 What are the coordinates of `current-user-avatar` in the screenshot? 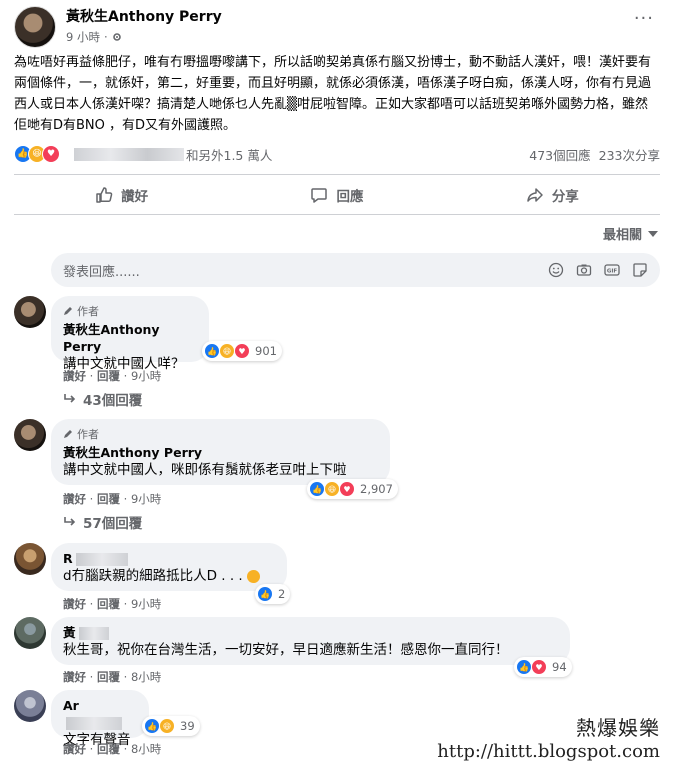 It's located at (29, 270).